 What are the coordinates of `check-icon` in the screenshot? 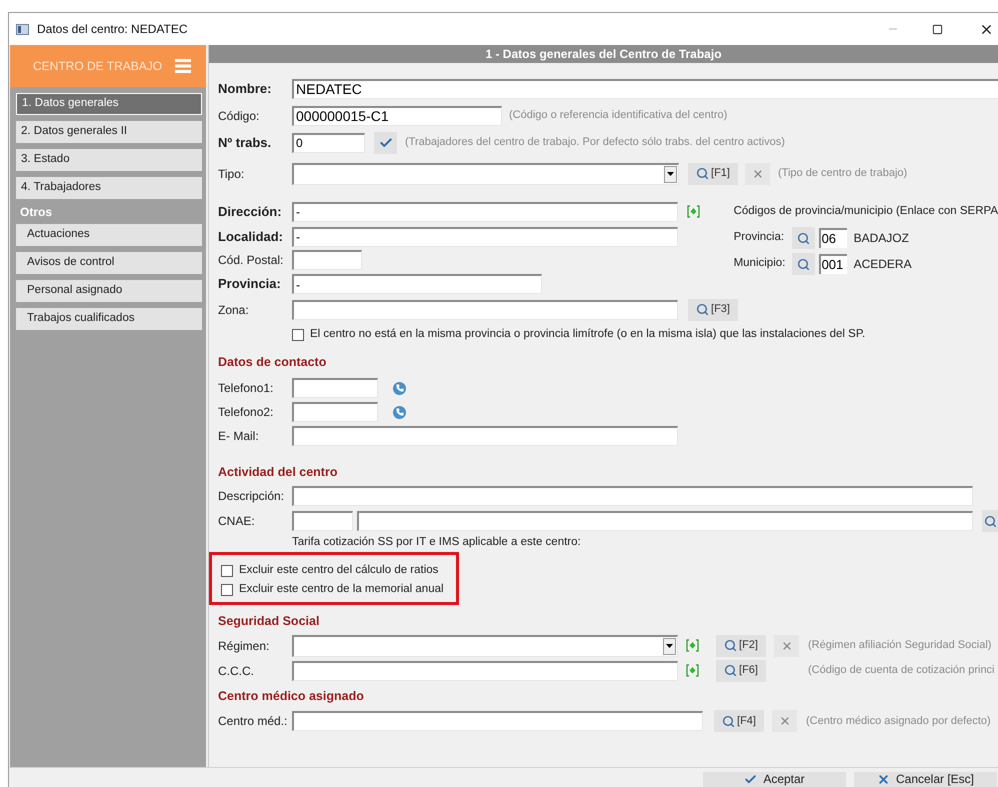 It's located at (385, 143).